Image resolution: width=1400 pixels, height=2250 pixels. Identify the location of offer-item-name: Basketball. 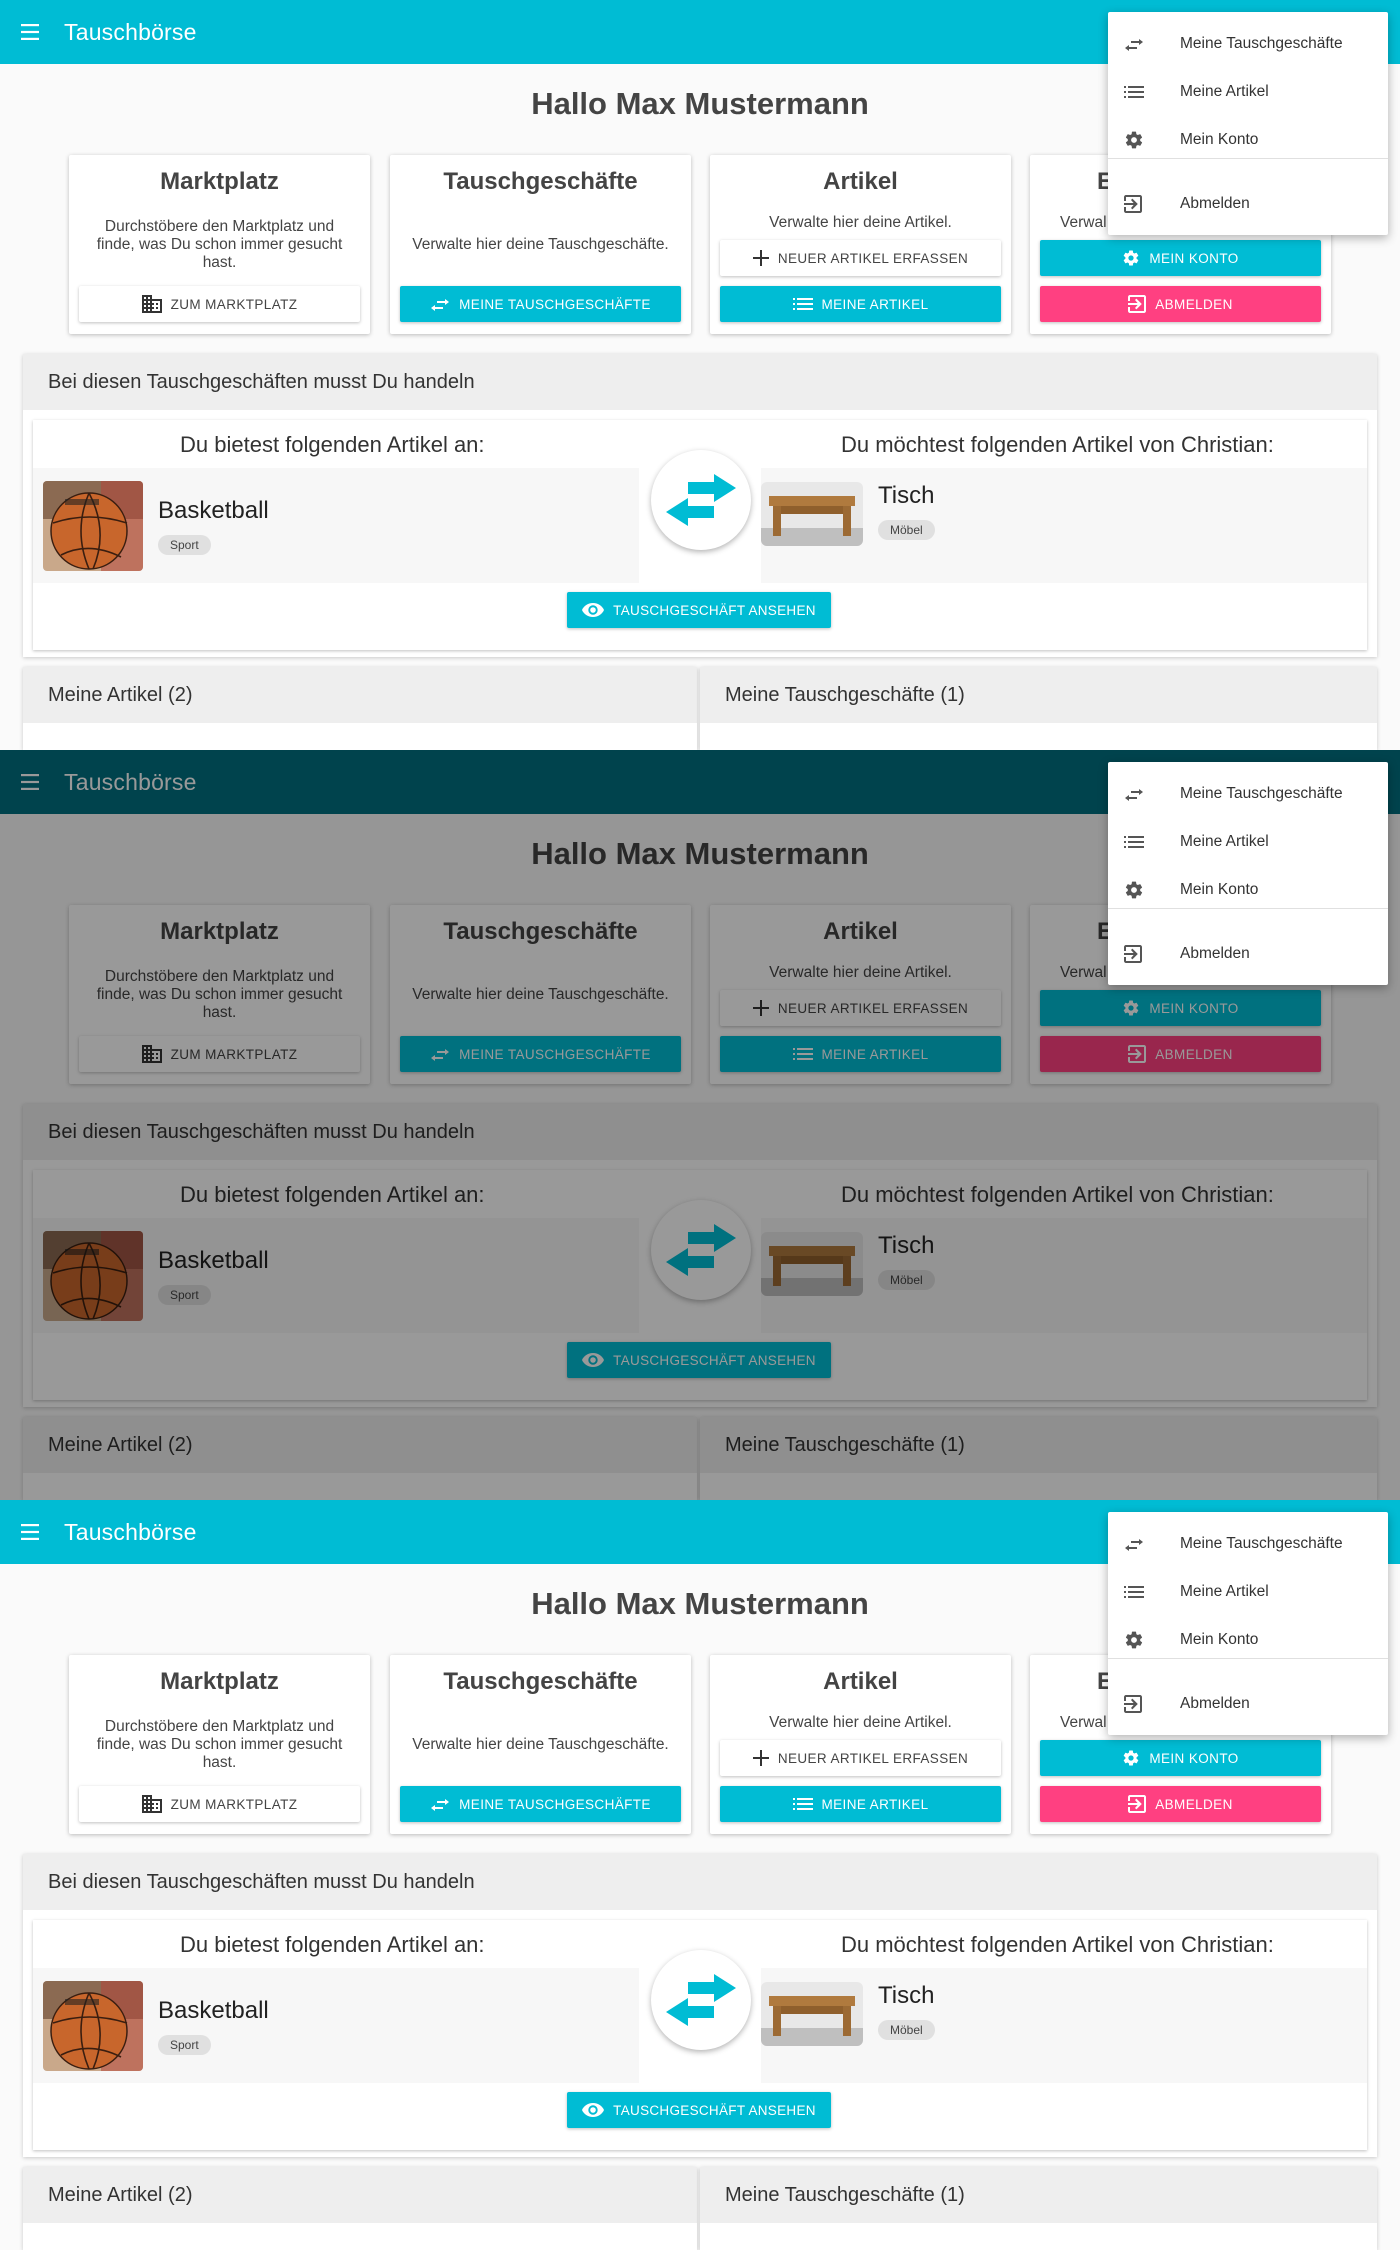
(213, 2010).